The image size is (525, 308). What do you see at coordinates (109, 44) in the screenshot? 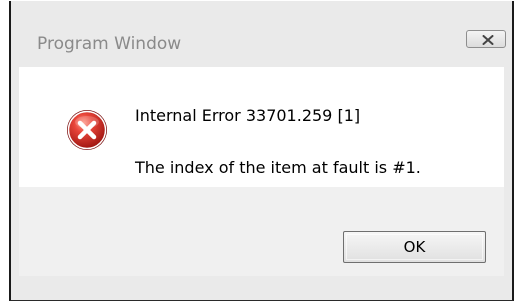
I see `window-title: Program Window` at bounding box center [109, 44].